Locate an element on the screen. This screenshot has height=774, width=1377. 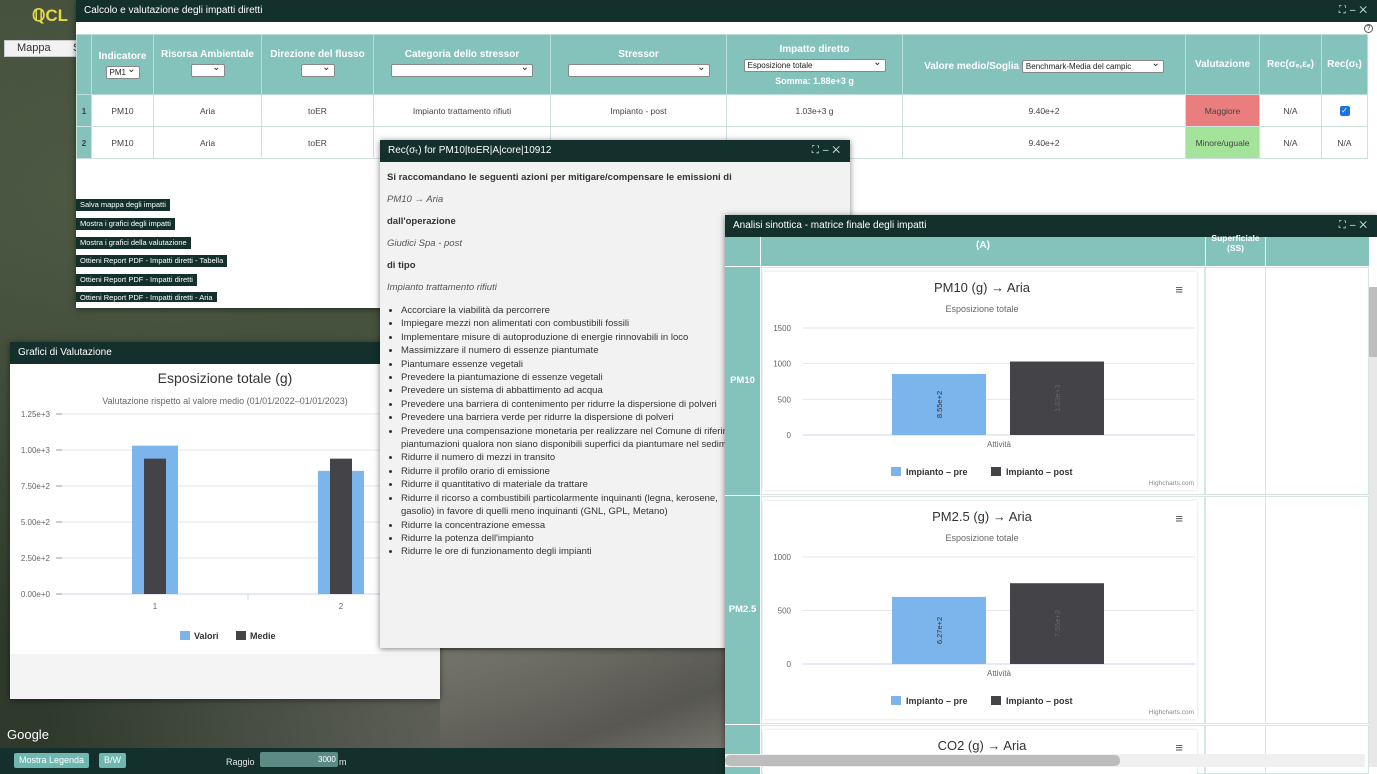
horizontal-scroll-thumb is located at coordinates (922, 760).